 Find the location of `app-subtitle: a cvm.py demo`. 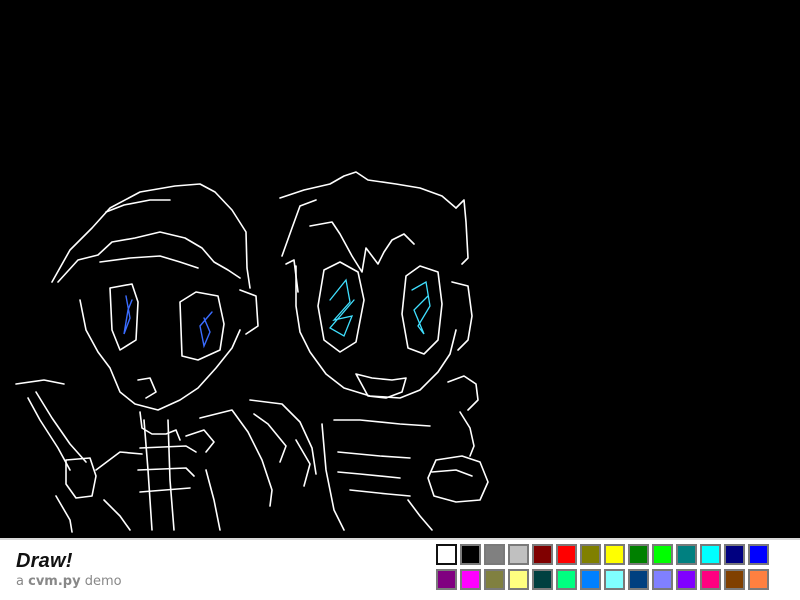

app-subtitle: a cvm.py demo is located at coordinates (69, 581).